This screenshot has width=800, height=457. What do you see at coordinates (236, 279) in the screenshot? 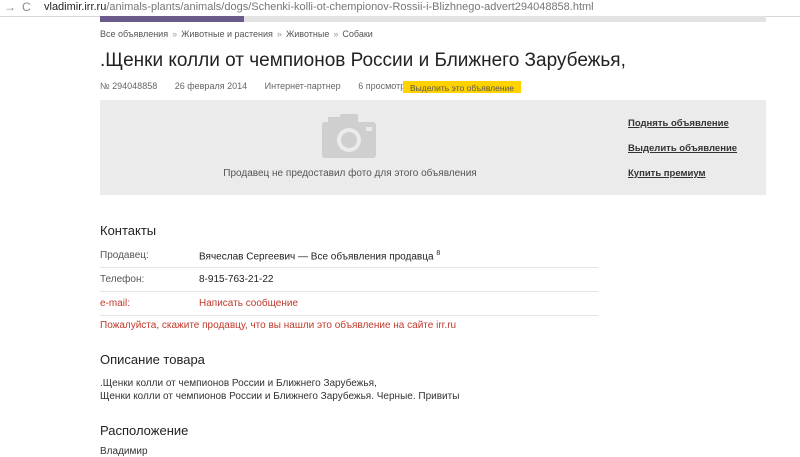
I see `phone-value: 8-915-763-21-22` at bounding box center [236, 279].